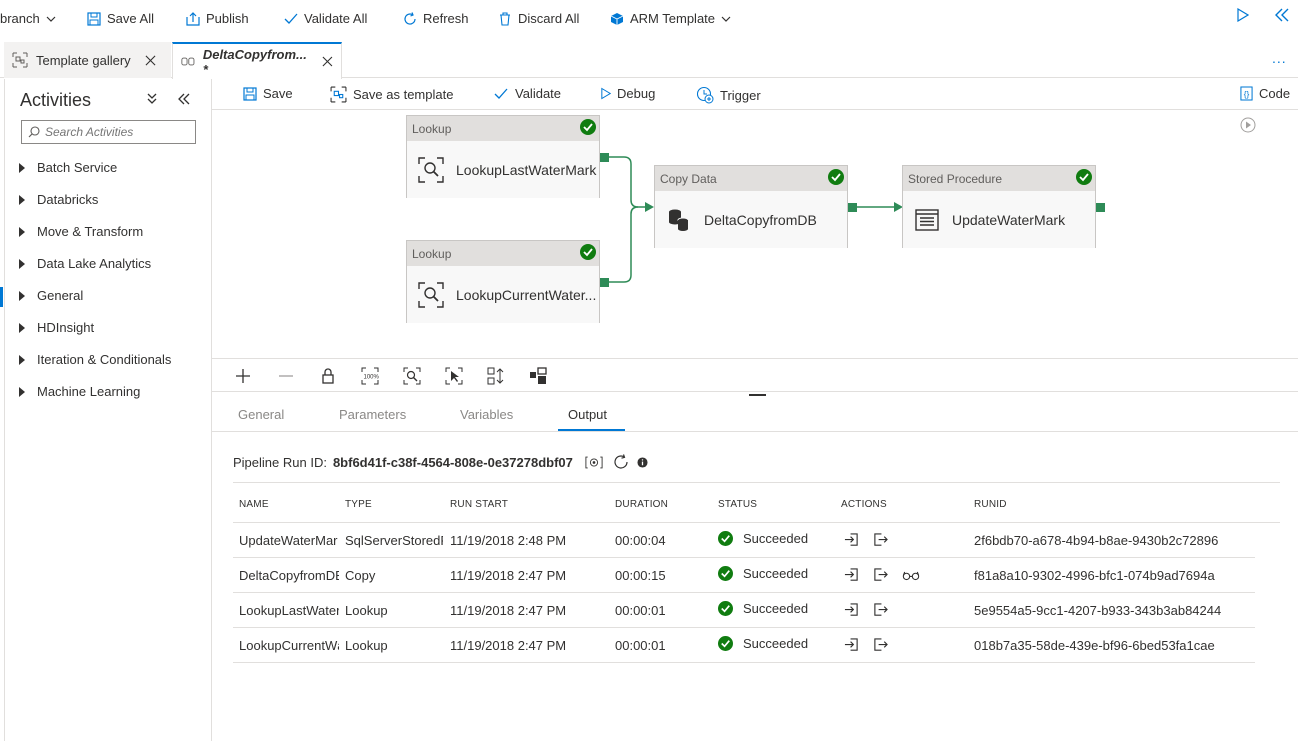  What do you see at coordinates (87, 60) in the screenshot?
I see `tab-template-gallery: Template gallery` at bounding box center [87, 60].